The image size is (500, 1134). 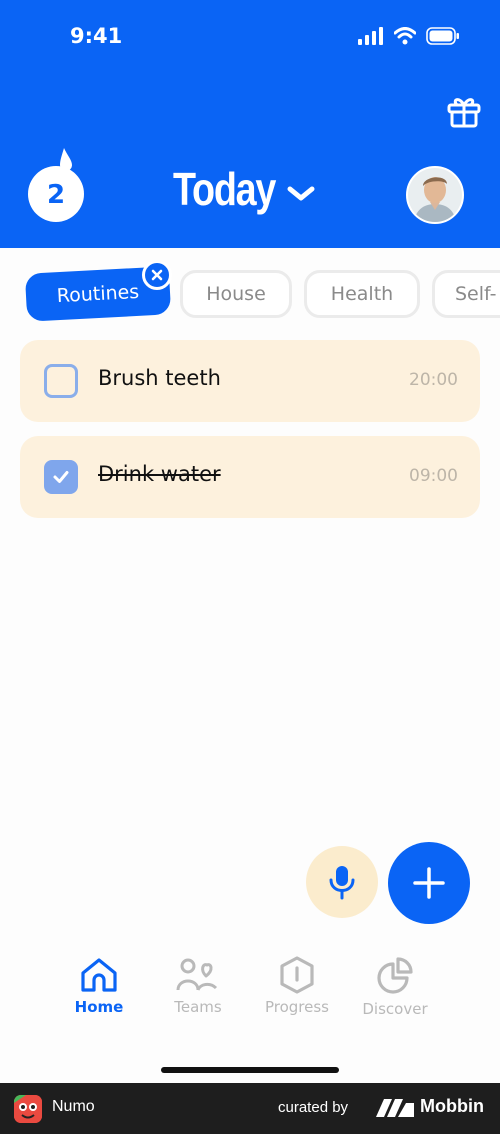 What do you see at coordinates (250, 477) in the screenshot?
I see `task-item: Drink water 09:00` at bounding box center [250, 477].